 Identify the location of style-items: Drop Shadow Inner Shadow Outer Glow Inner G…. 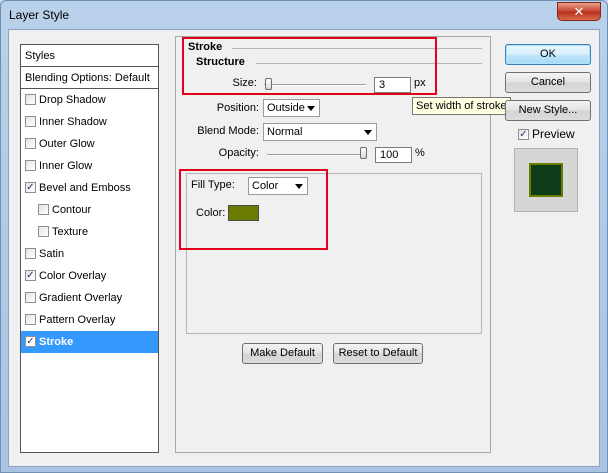
(89, 221).